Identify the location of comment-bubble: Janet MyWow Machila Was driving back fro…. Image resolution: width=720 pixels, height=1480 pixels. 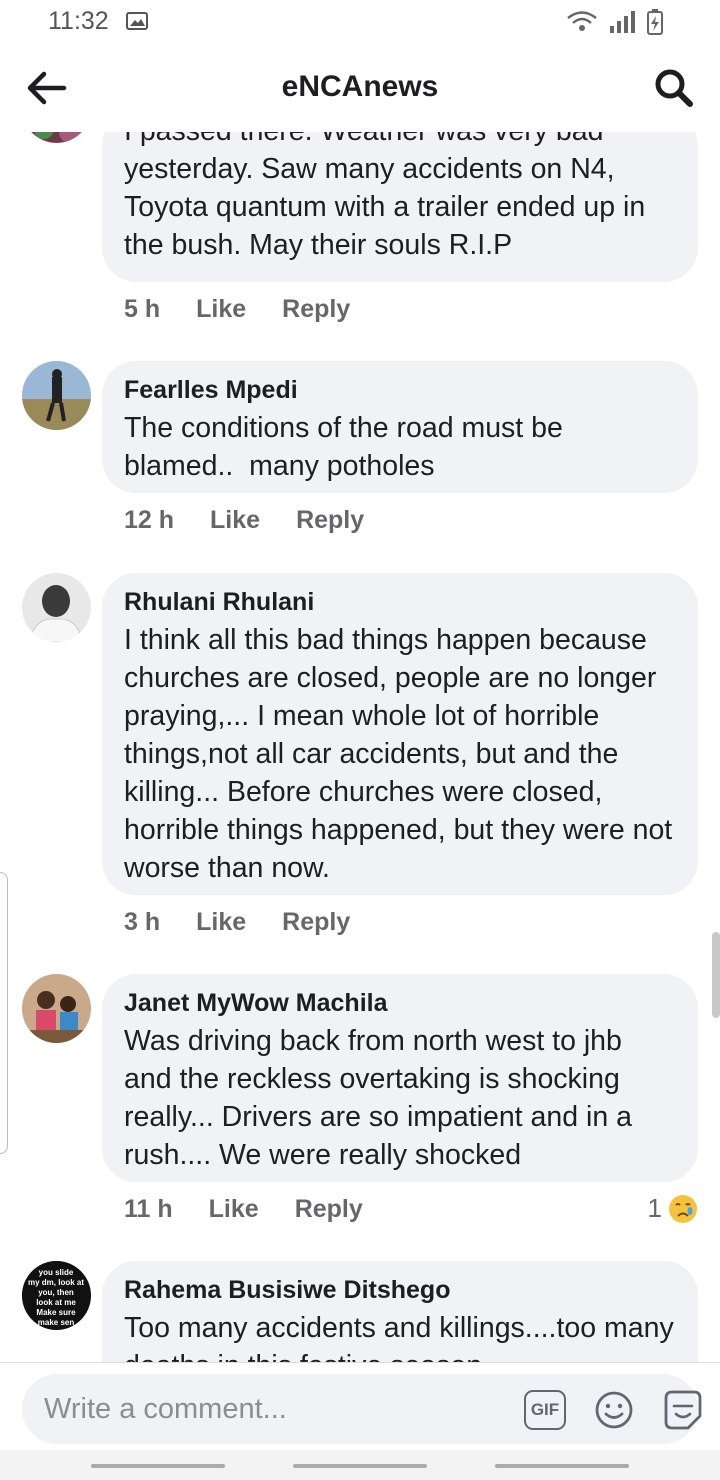
(400, 1078).